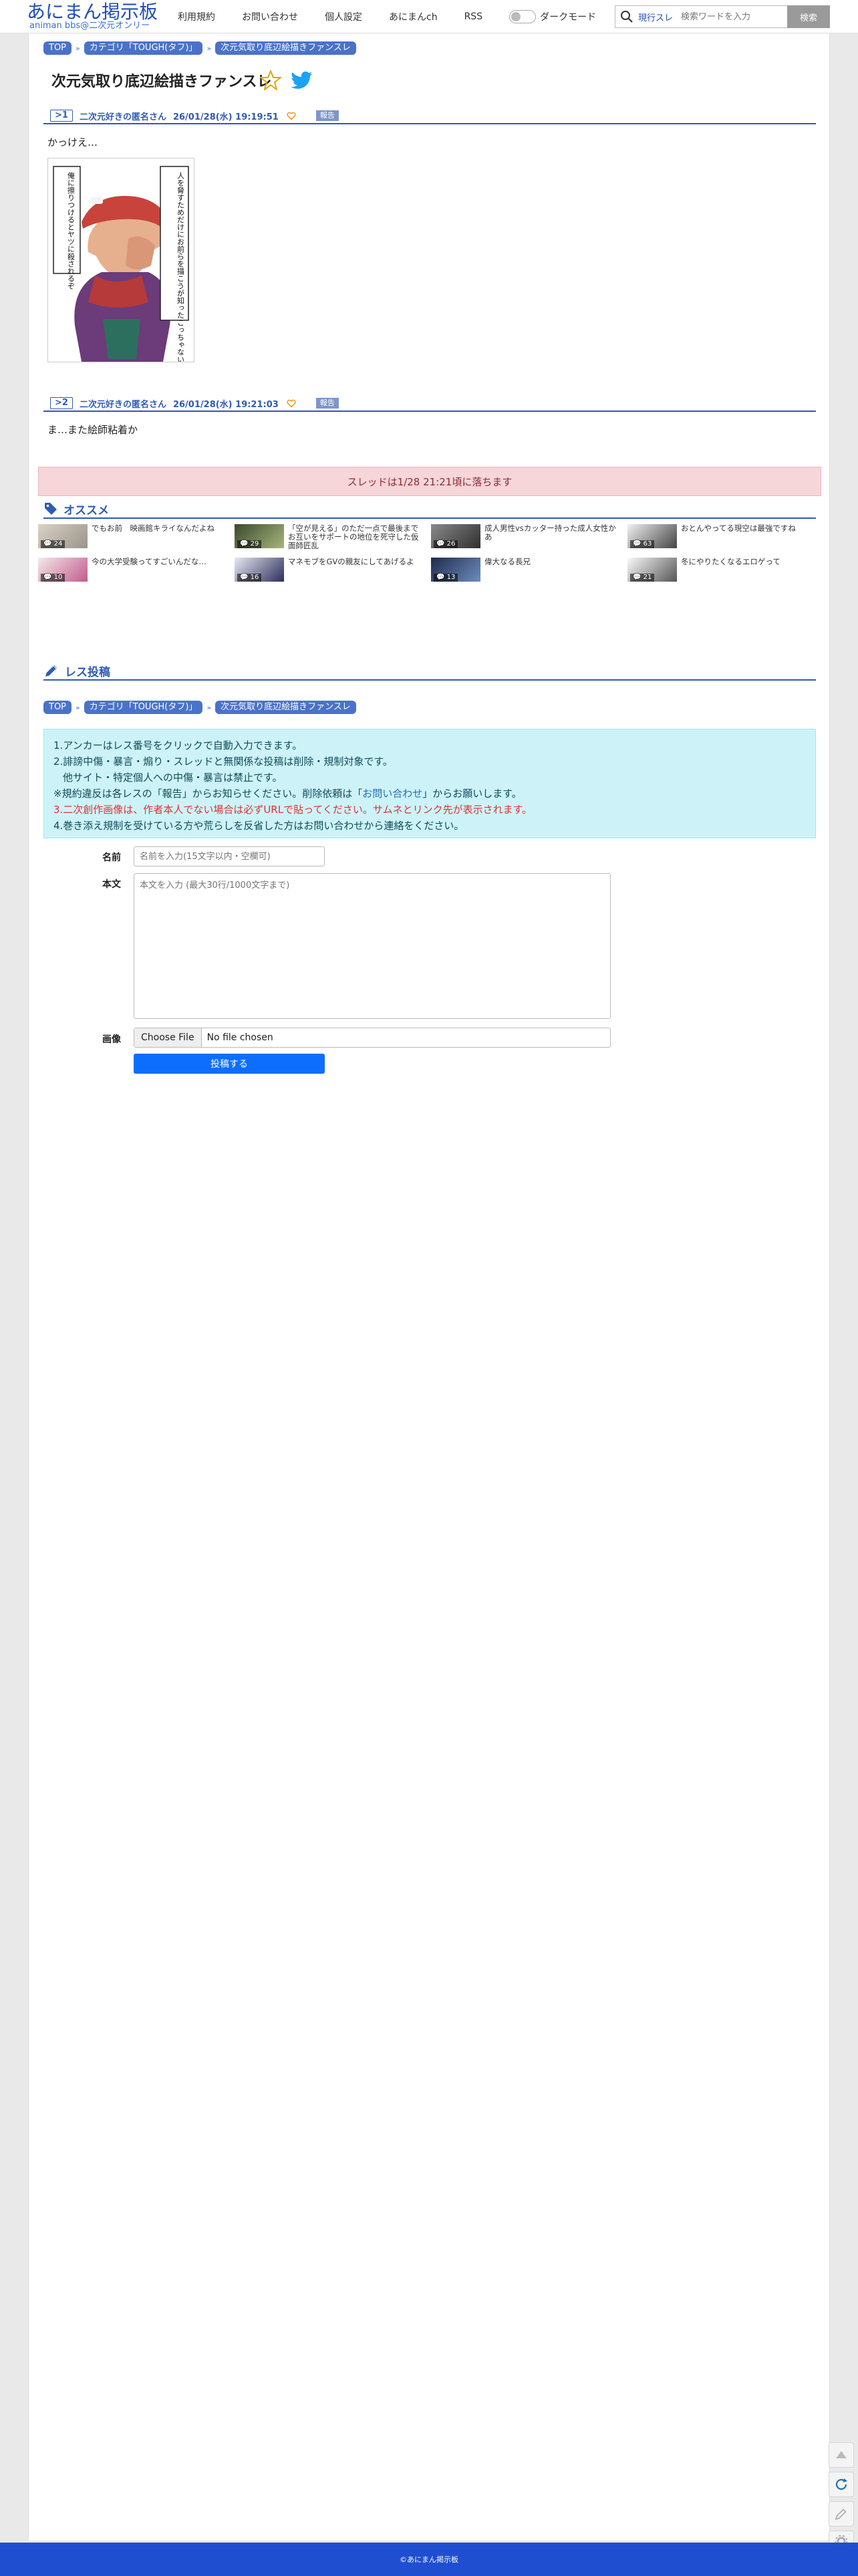 The image size is (858, 2576). I want to click on recommend-item: 💬 24 でもお前 映画館キライなんだよね, so click(135, 536).